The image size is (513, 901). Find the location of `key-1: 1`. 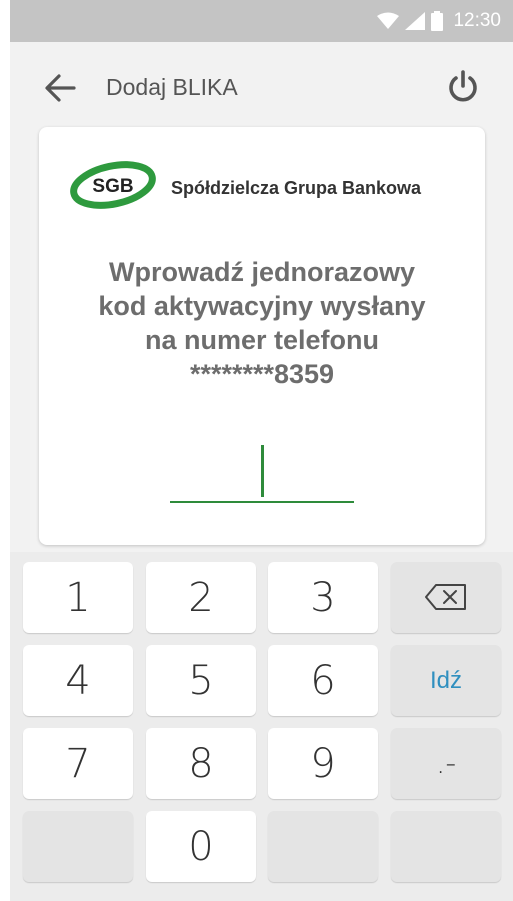

key-1: 1 is located at coordinates (78, 597).